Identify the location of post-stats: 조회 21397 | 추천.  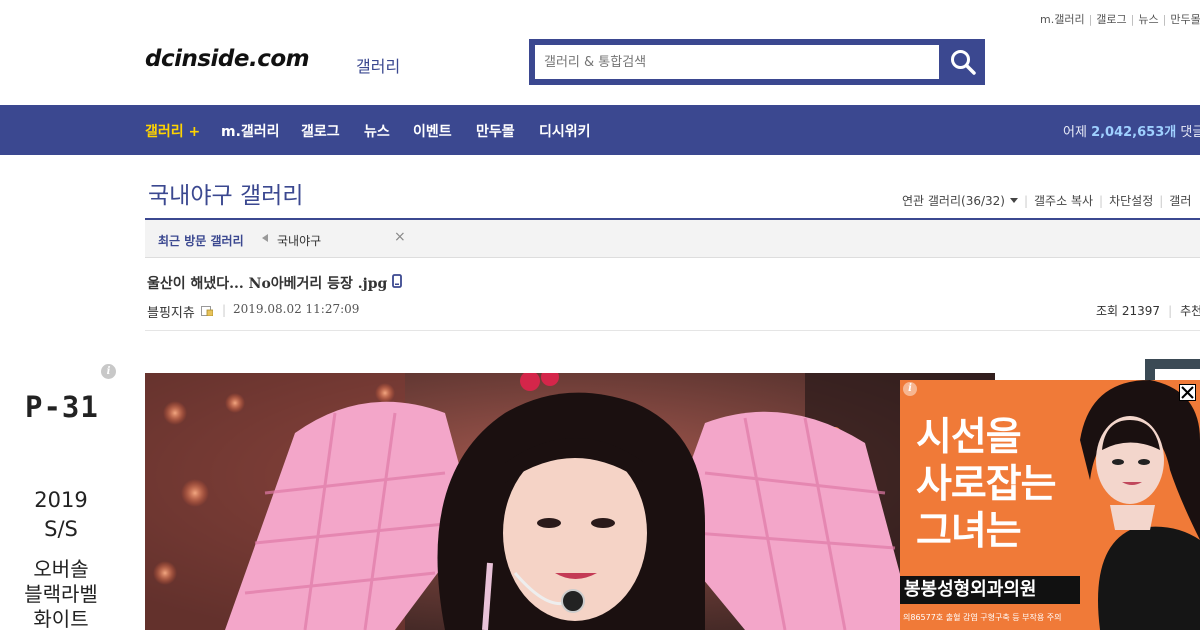
(1148, 310).